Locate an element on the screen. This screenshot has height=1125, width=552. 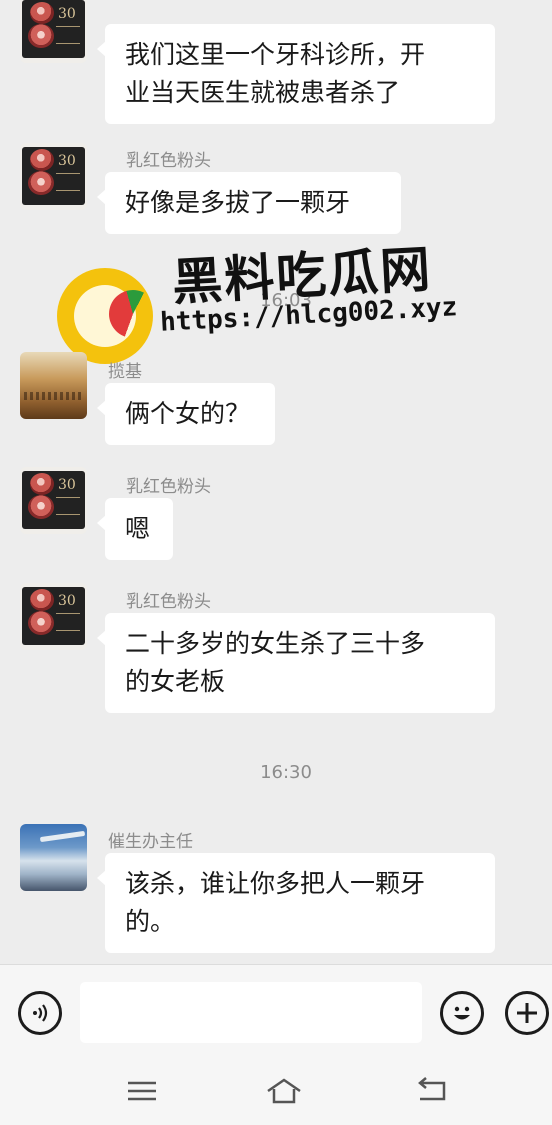
back-icon is located at coordinates (432, 1091).